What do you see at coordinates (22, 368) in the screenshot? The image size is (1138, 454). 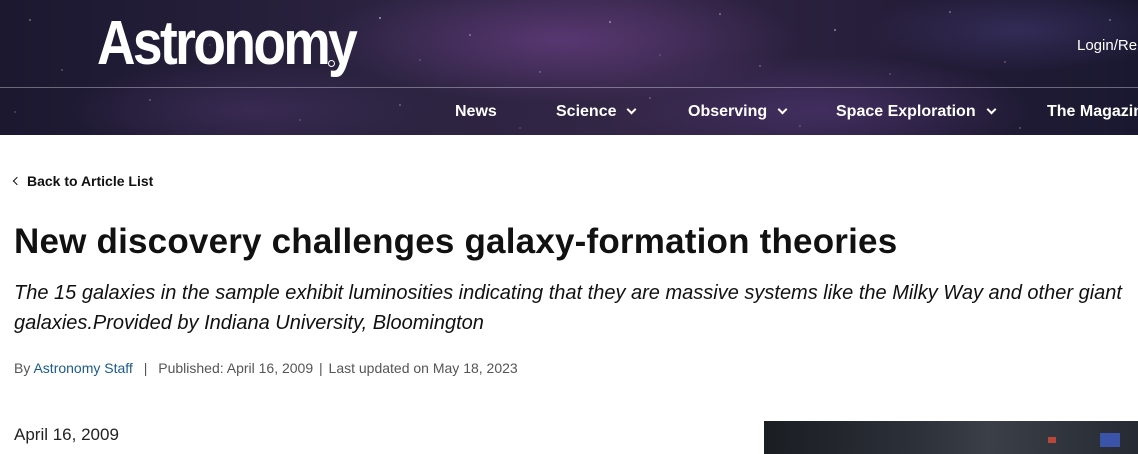 I see `byline-by: By` at bounding box center [22, 368].